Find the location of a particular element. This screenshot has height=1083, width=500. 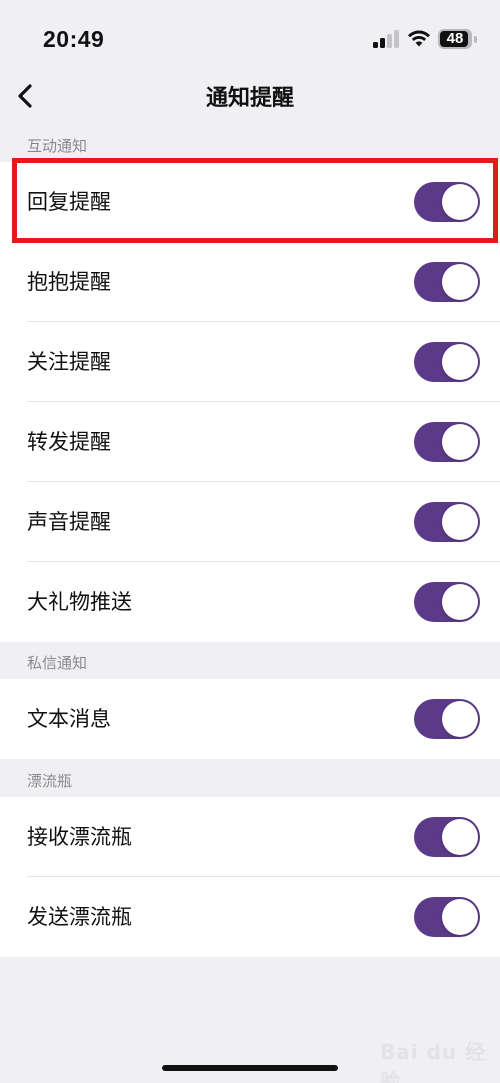

receive-bottle-toggle is located at coordinates (447, 837).